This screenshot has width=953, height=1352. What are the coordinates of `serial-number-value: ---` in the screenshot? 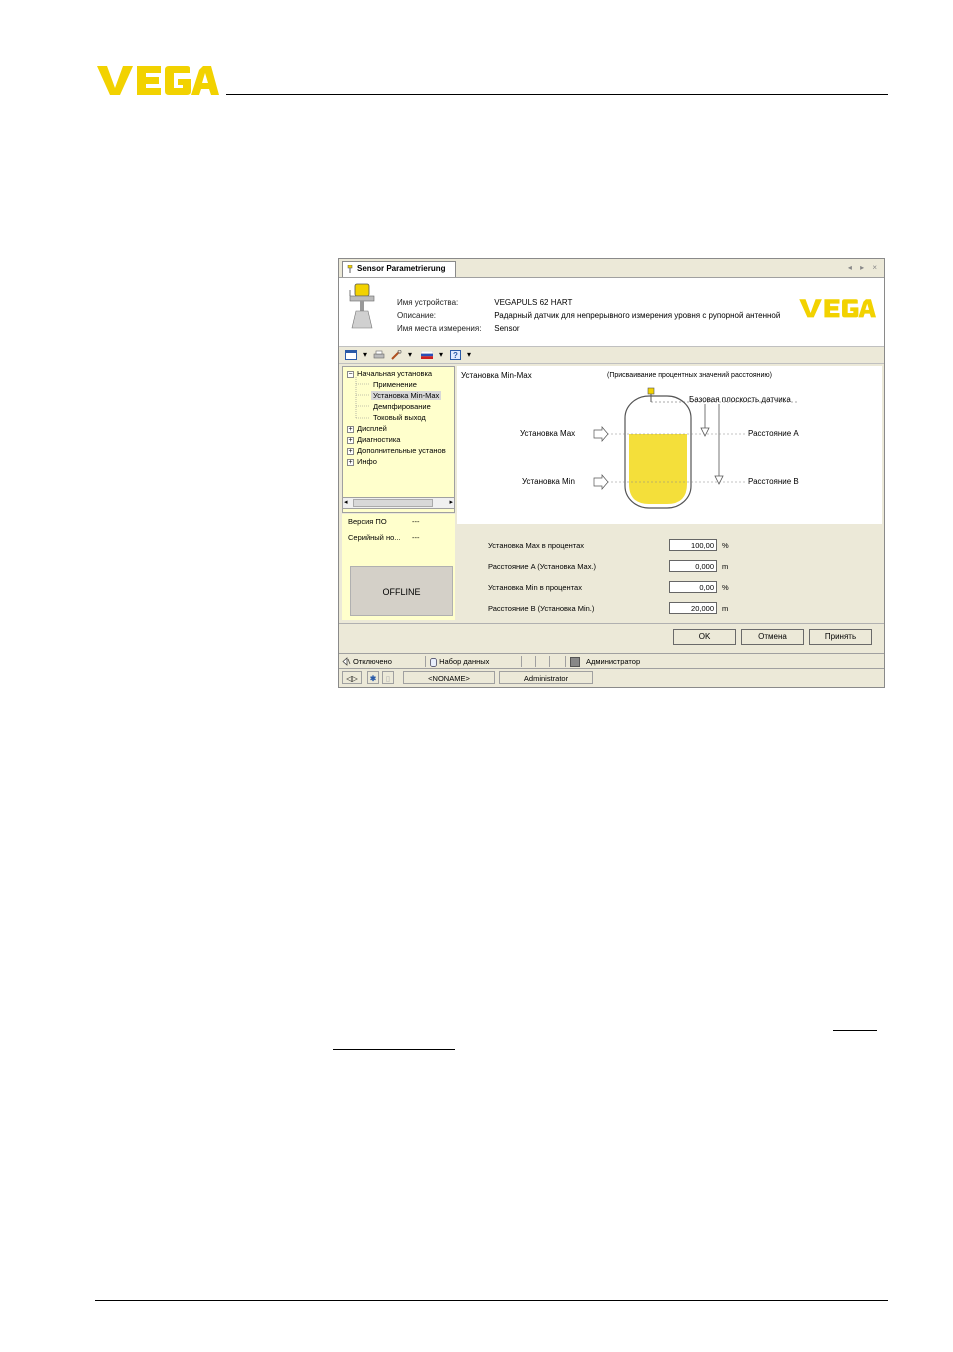 It's located at (416, 537).